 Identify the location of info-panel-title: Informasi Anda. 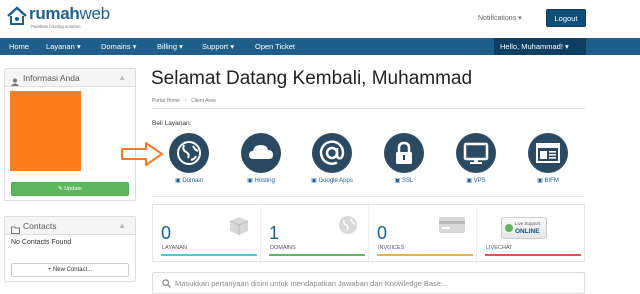
(51, 78).